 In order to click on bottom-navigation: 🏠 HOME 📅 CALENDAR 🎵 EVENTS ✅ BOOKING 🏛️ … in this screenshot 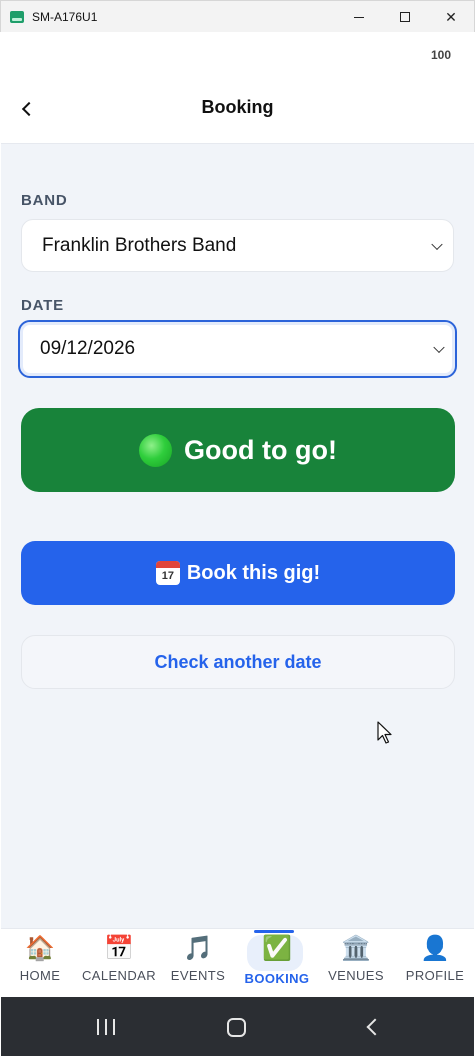, I will do `click(237, 962)`.